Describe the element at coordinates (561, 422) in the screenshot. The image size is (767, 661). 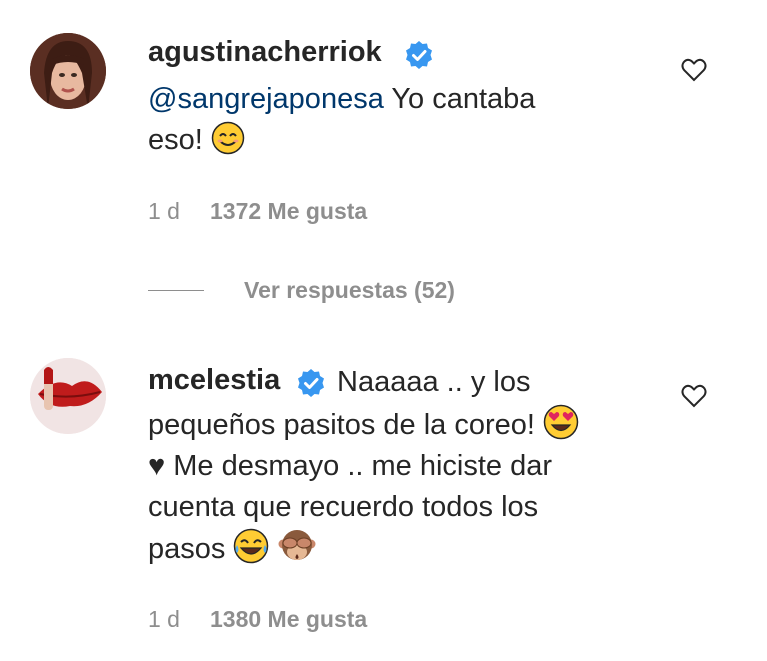
I see `heart-eyes-icon` at that location.